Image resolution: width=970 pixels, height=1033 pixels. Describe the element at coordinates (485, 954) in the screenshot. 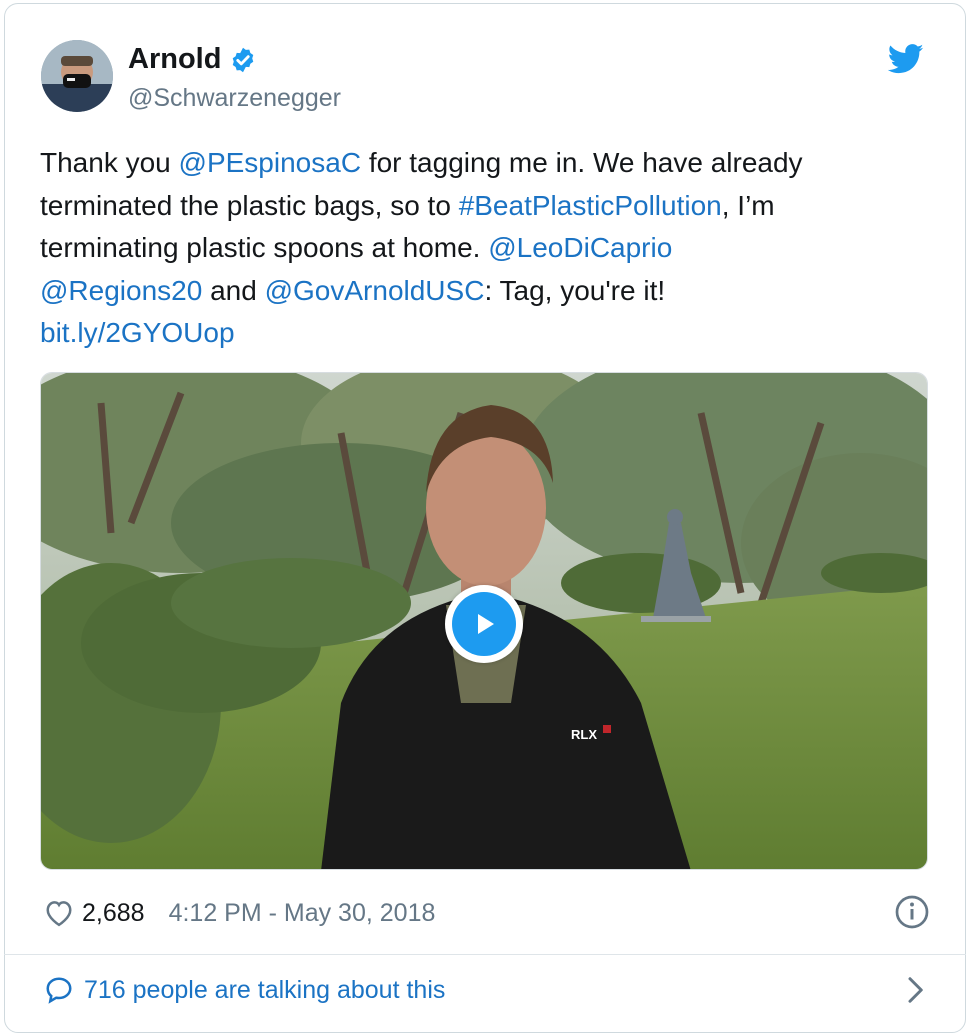

I see `divider` at that location.